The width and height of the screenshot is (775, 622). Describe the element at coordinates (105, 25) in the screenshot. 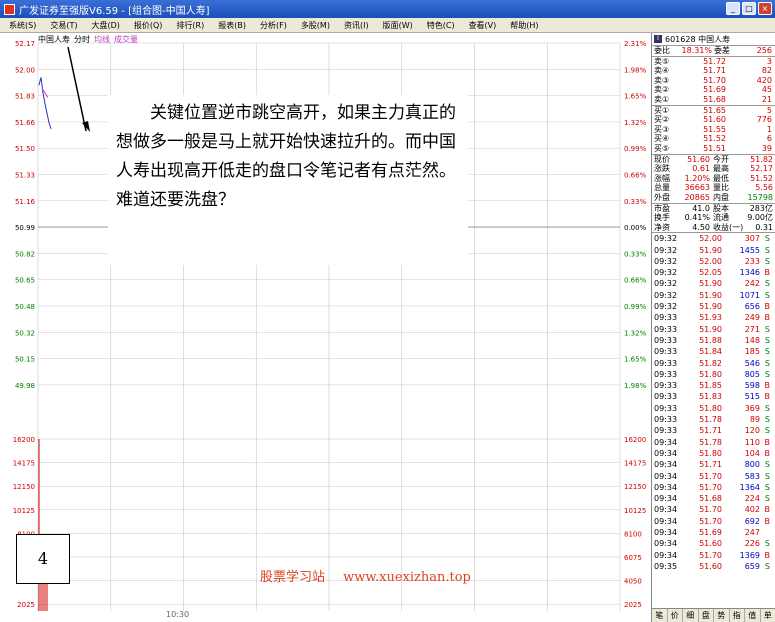

I see `menu-item-2: 大盘(D)` at that location.